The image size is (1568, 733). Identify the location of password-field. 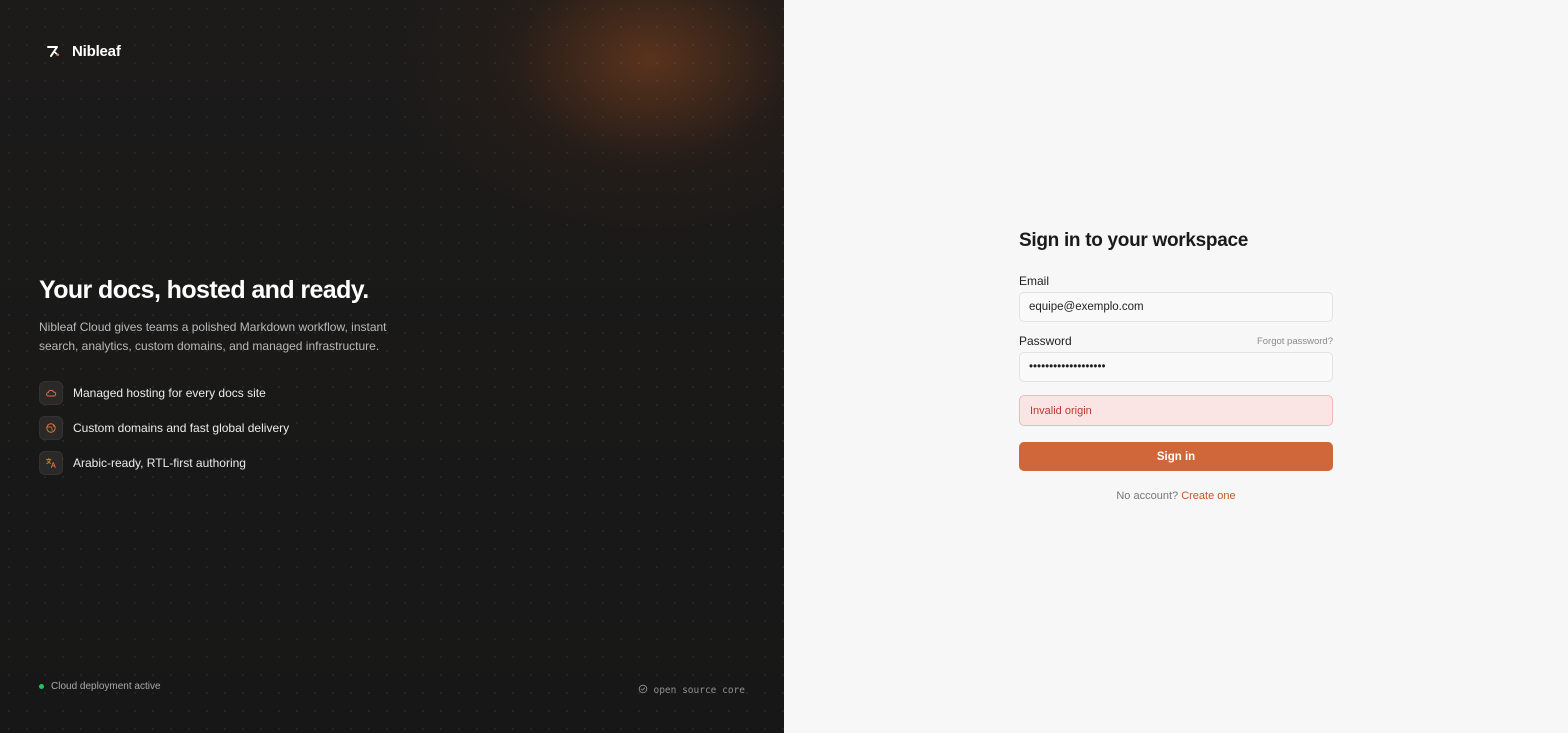
(1176, 367).